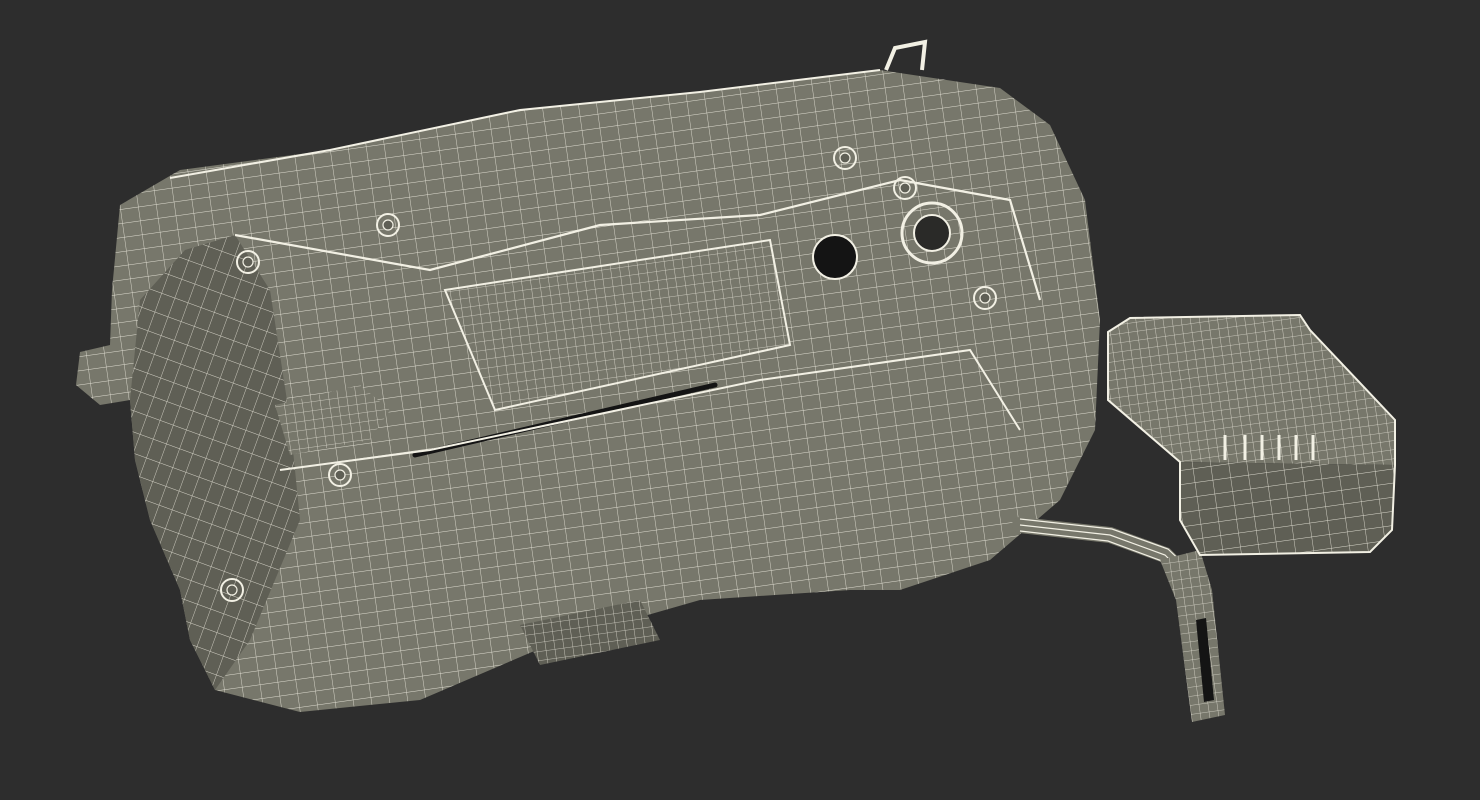 The image size is (1480, 800). Describe the element at coordinates (1287, 508) in the screenshot. I see `battery-side-mesh` at that location.